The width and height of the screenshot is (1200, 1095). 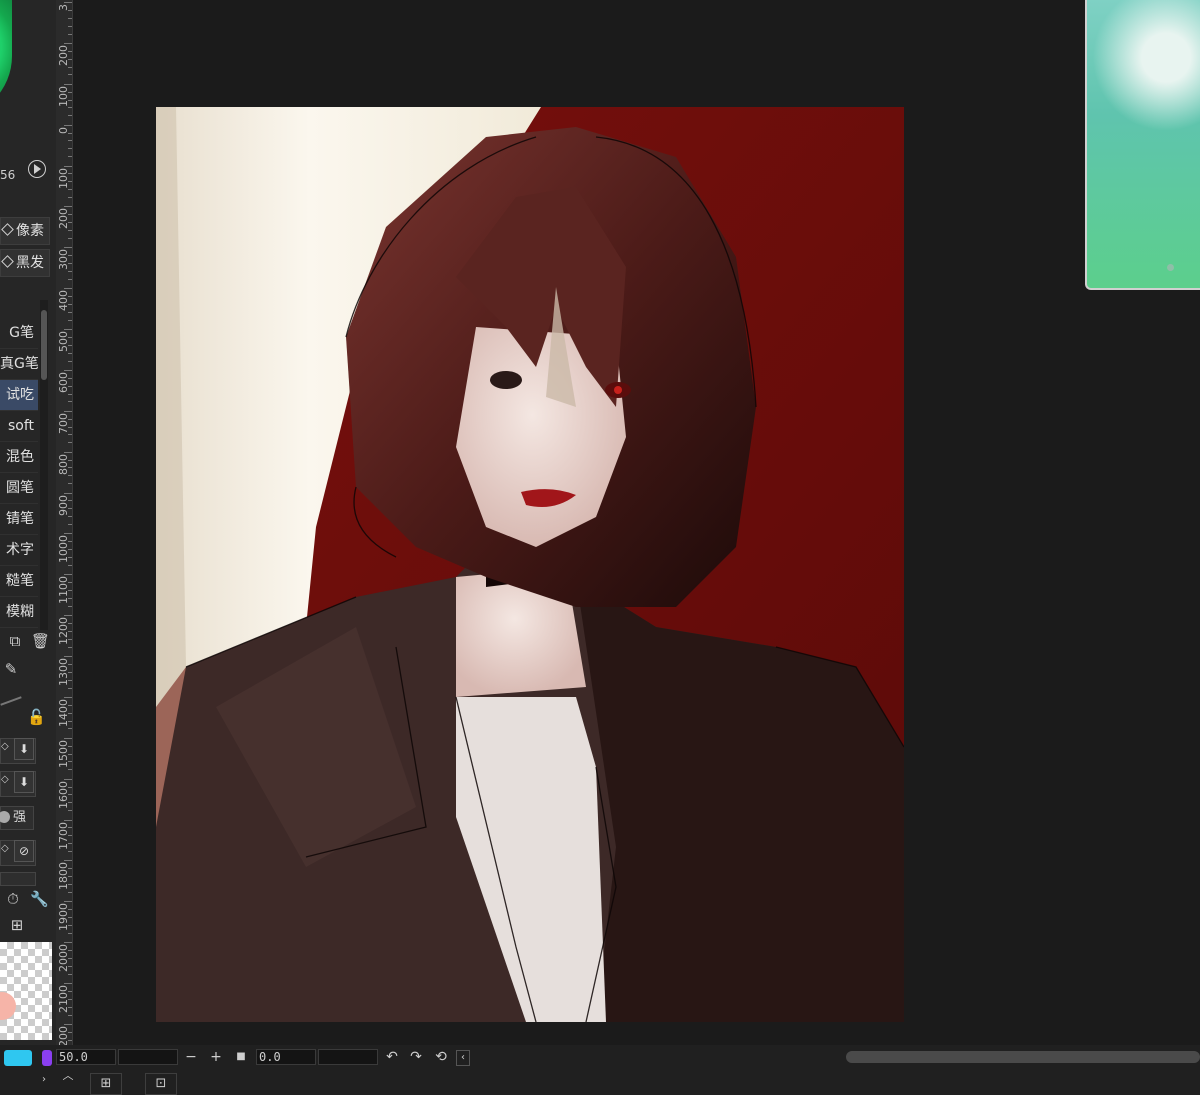 I want to click on wrench-icon: 🔧, so click(x=39, y=899).